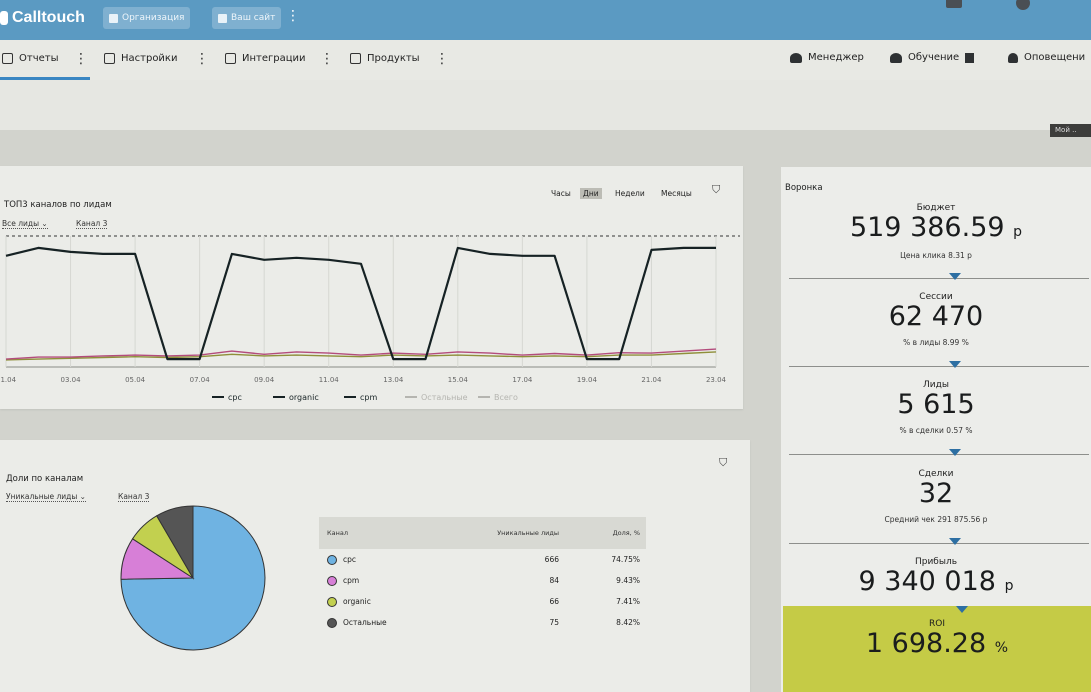 This screenshot has height=692, width=1091. I want to click on unique-leads-cell: 84, so click(554, 580).